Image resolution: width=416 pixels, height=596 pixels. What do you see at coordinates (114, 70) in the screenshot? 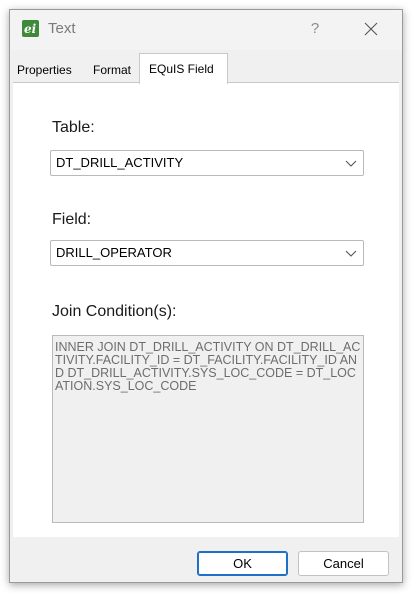
I see `tab-format: Format` at bounding box center [114, 70].